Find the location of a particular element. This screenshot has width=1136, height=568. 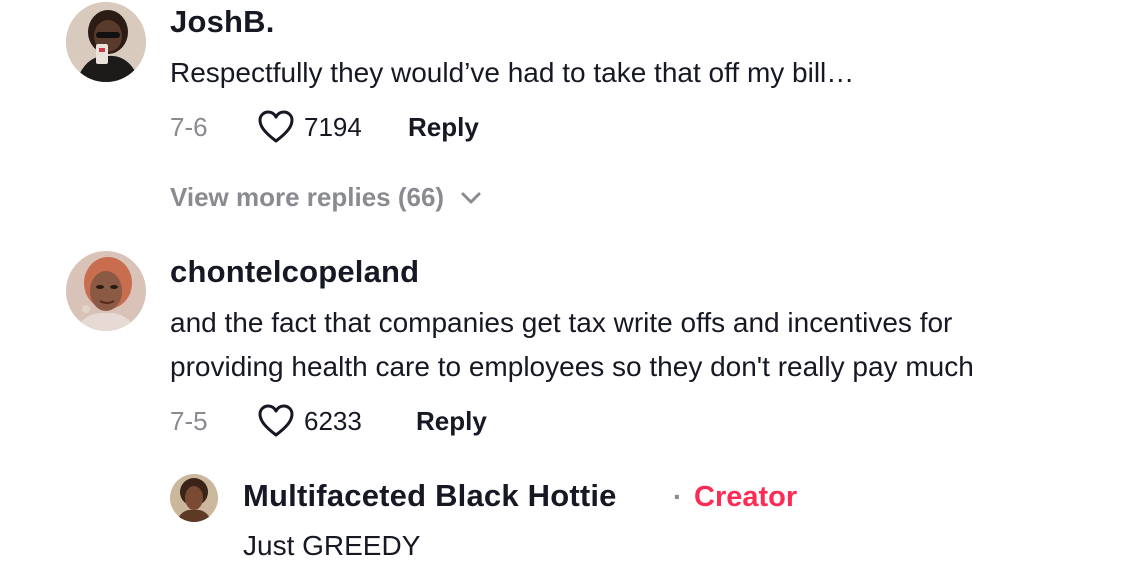

comment-username: JoshB. is located at coordinates (222, 22).